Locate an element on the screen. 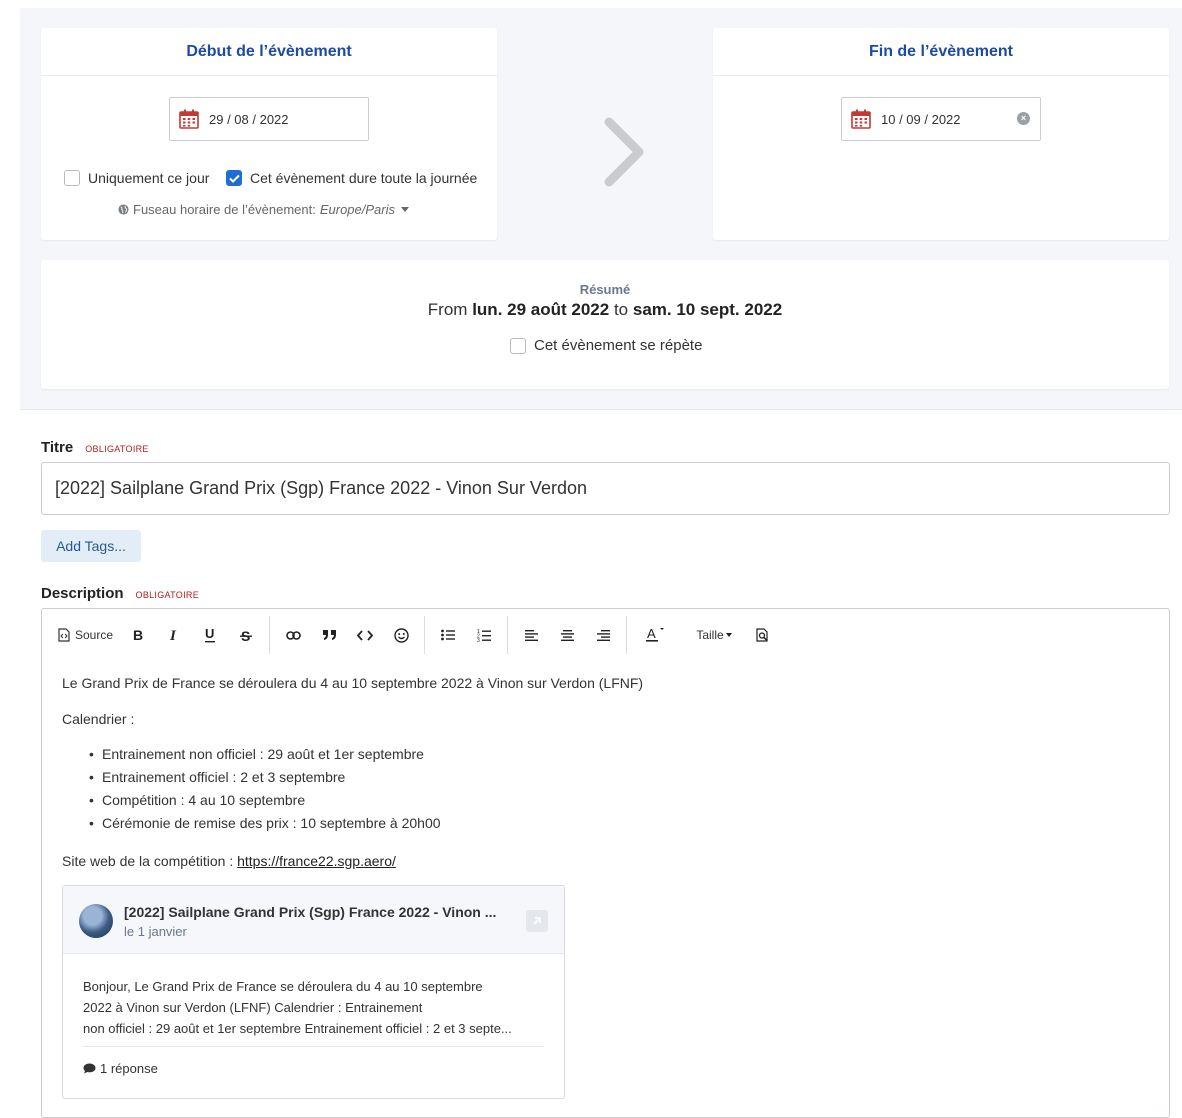 The image size is (1182, 1118). preview-footer: 1 réponse is located at coordinates (120, 1068).